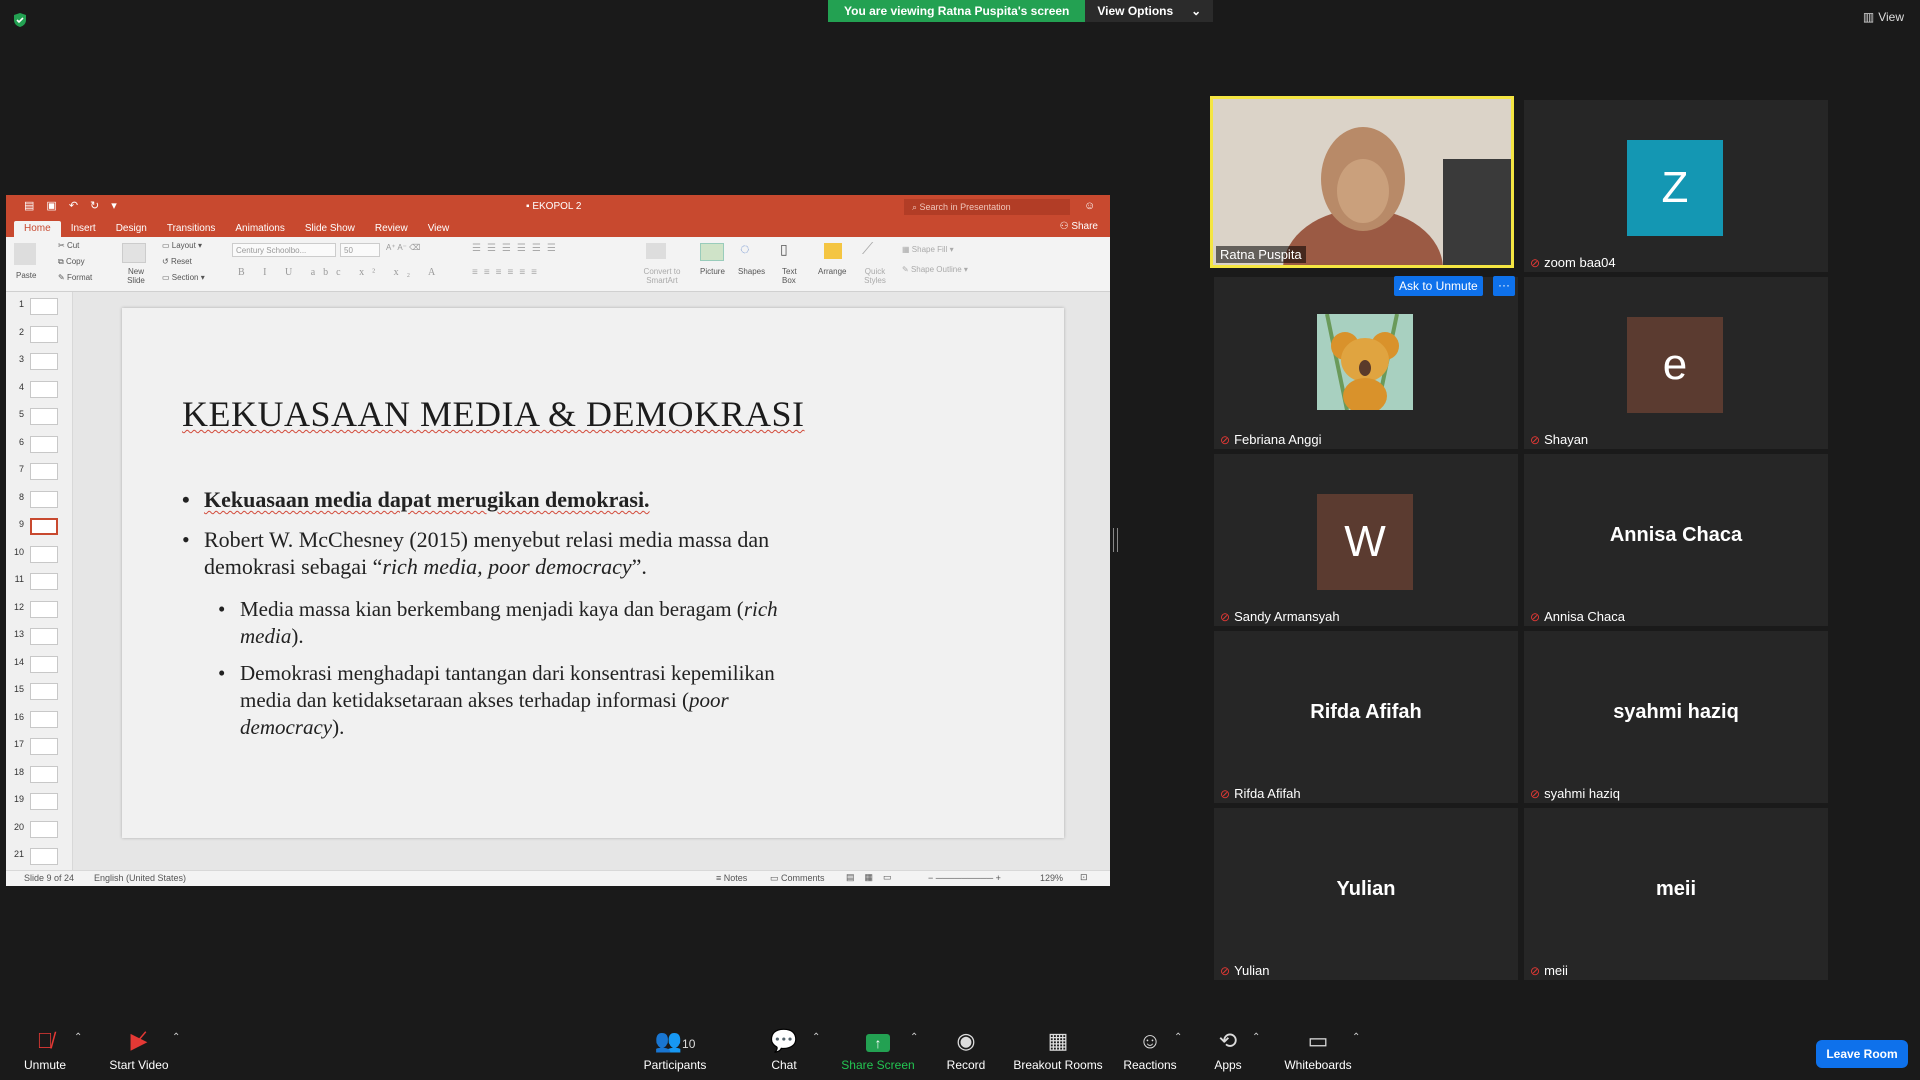 The image size is (1920, 1080). I want to click on video-tile: Rifda Afifah ⊘ Rifda Afifah, so click(1366, 717).